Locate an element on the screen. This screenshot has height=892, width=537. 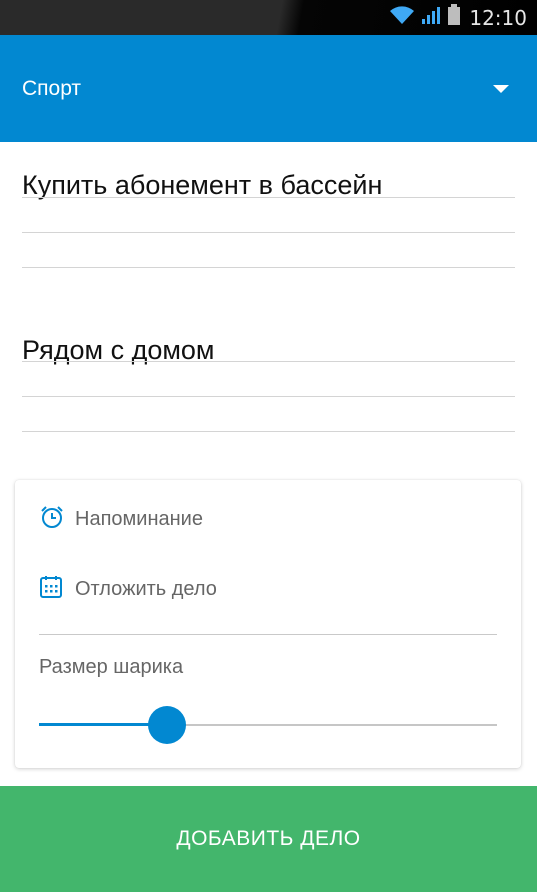
postpone-label: Отложить дело is located at coordinates (146, 589).